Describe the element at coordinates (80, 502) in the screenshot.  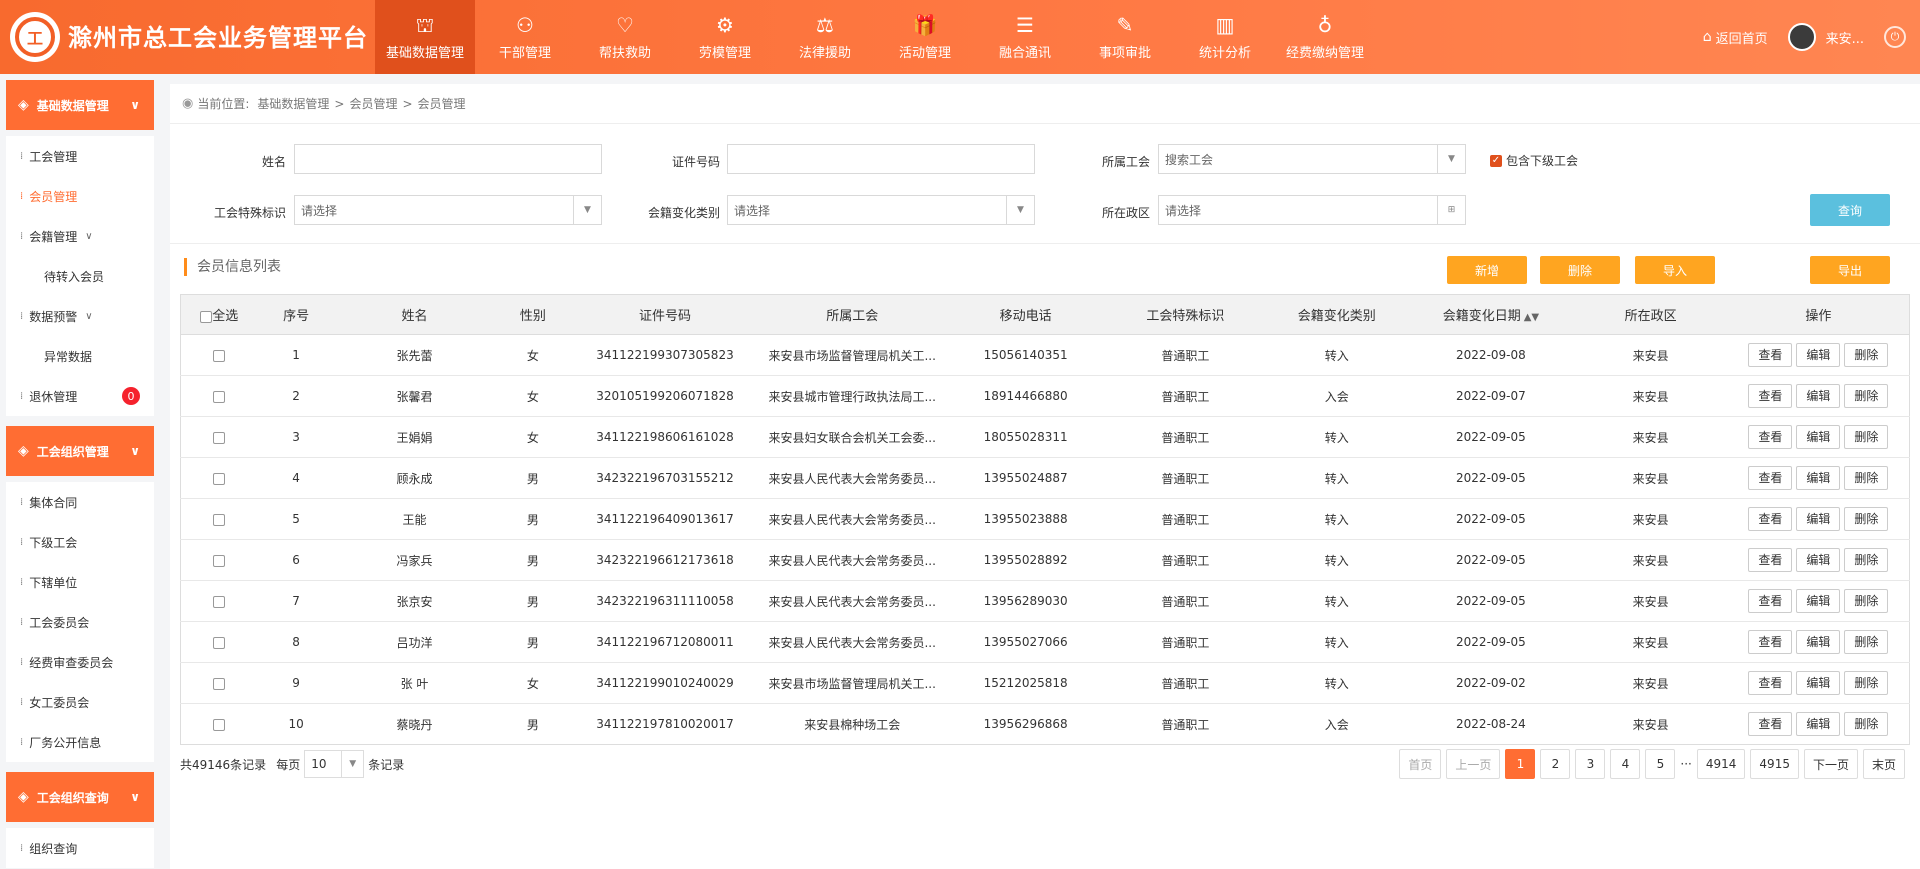
I see `sidebar-item: ⁞ 集体合同` at that location.